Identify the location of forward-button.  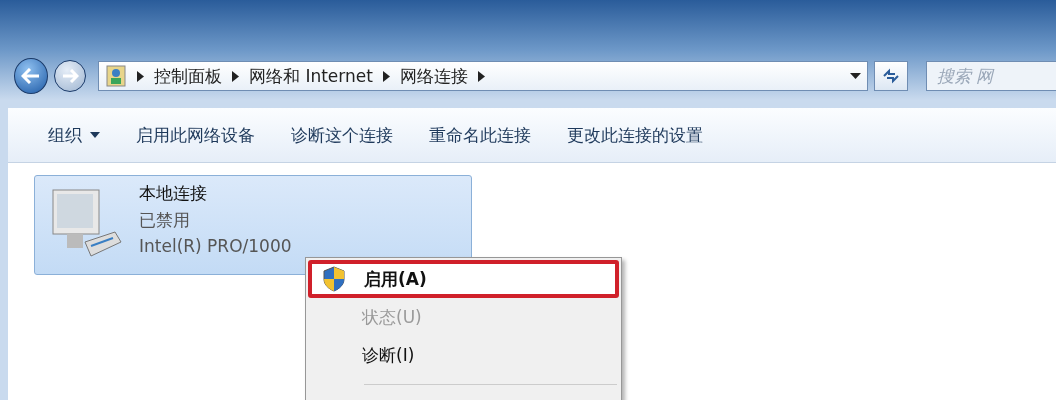
(70, 76).